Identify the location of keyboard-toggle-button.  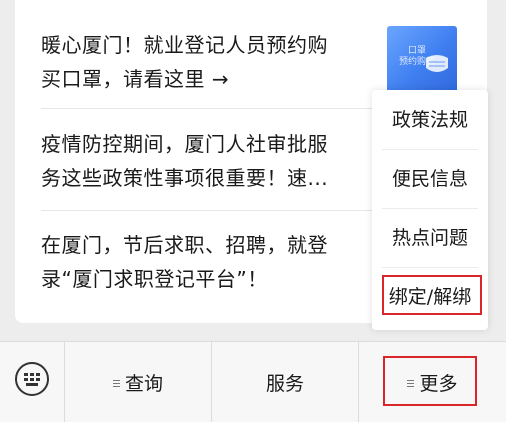
(32, 379).